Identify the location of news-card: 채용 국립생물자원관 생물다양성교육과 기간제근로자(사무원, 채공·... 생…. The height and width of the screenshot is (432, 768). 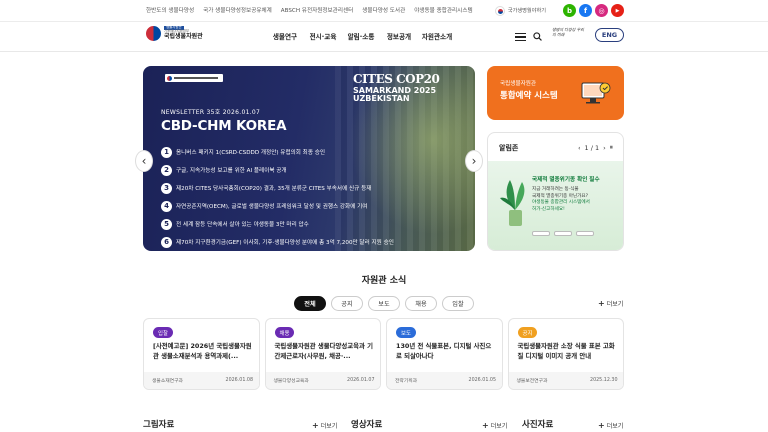
(322, 354).